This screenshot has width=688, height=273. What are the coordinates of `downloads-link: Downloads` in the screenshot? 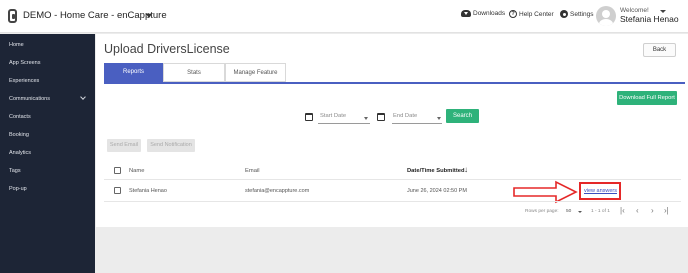 It's located at (483, 13).